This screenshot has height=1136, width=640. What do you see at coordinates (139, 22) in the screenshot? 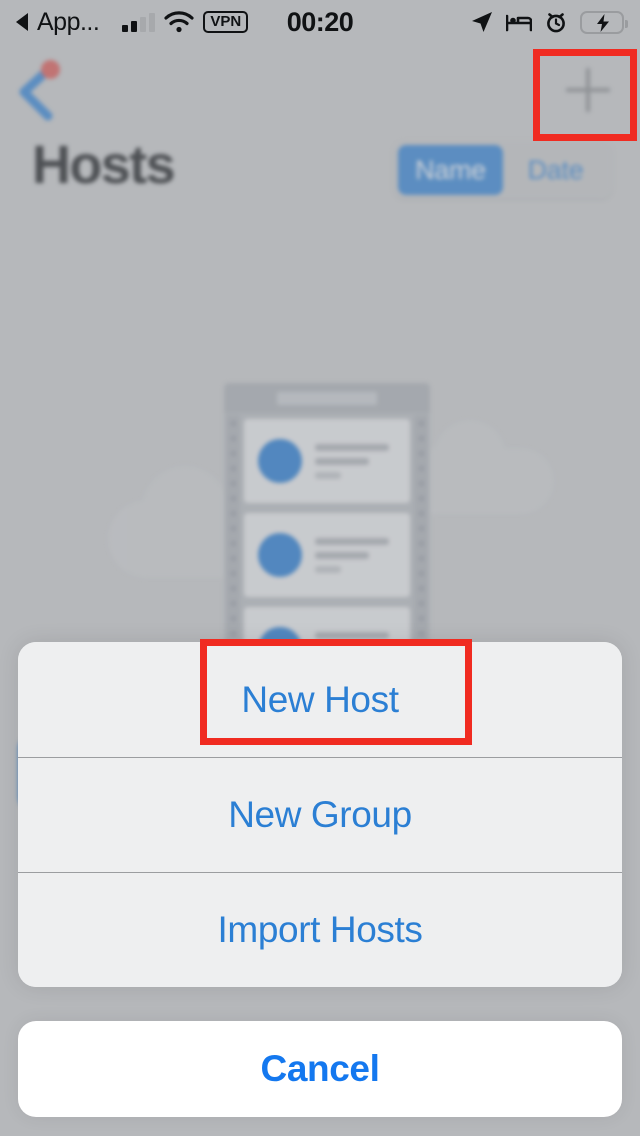
I see `cellular-signal-icon` at bounding box center [139, 22].